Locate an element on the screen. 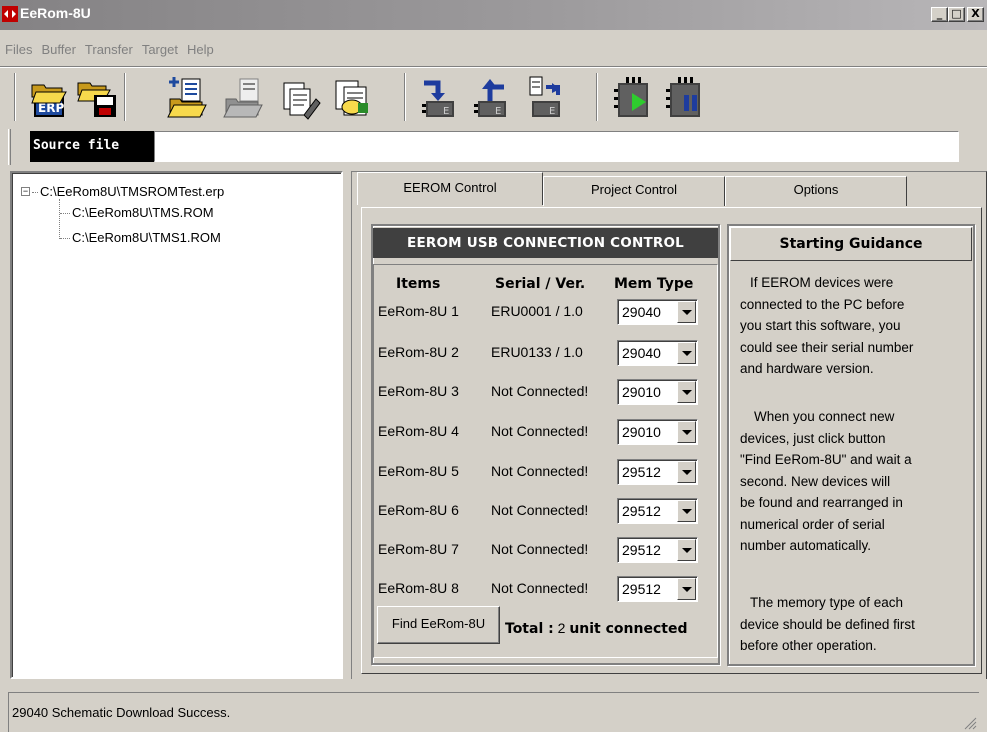 This screenshot has height=732, width=987. source-bar-grip is located at coordinates (9, 147).